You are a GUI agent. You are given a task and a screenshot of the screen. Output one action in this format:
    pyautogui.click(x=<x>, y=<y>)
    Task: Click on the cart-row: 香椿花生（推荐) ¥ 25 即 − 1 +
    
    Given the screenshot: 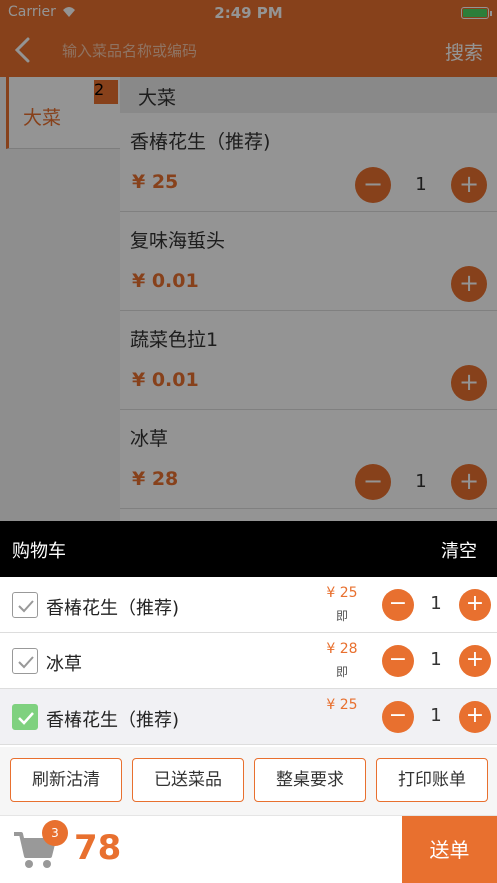 What is the action you would take?
    pyautogui.click(x=248, y=605)
    